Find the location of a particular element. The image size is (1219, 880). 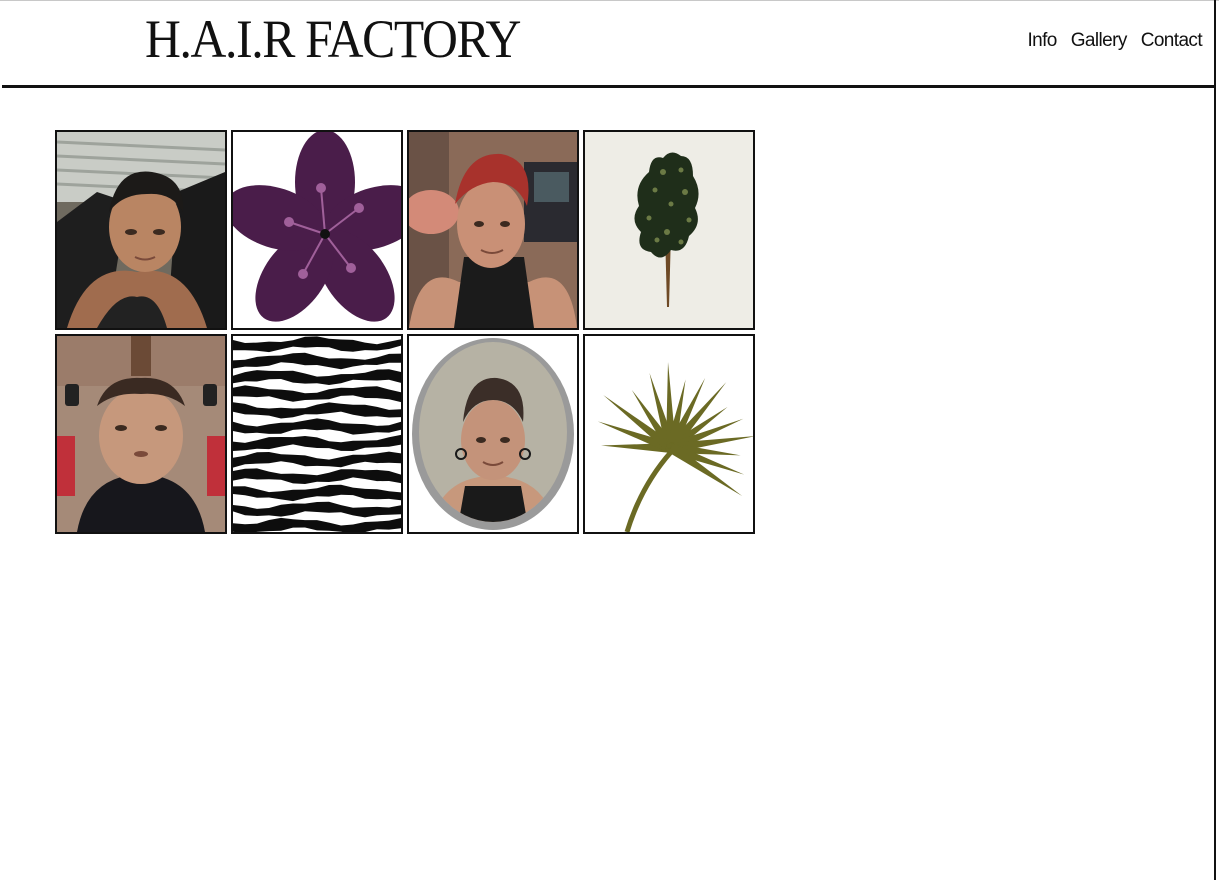

gallery-thumb-zebra-stripes is located at coordinates (317, 434).